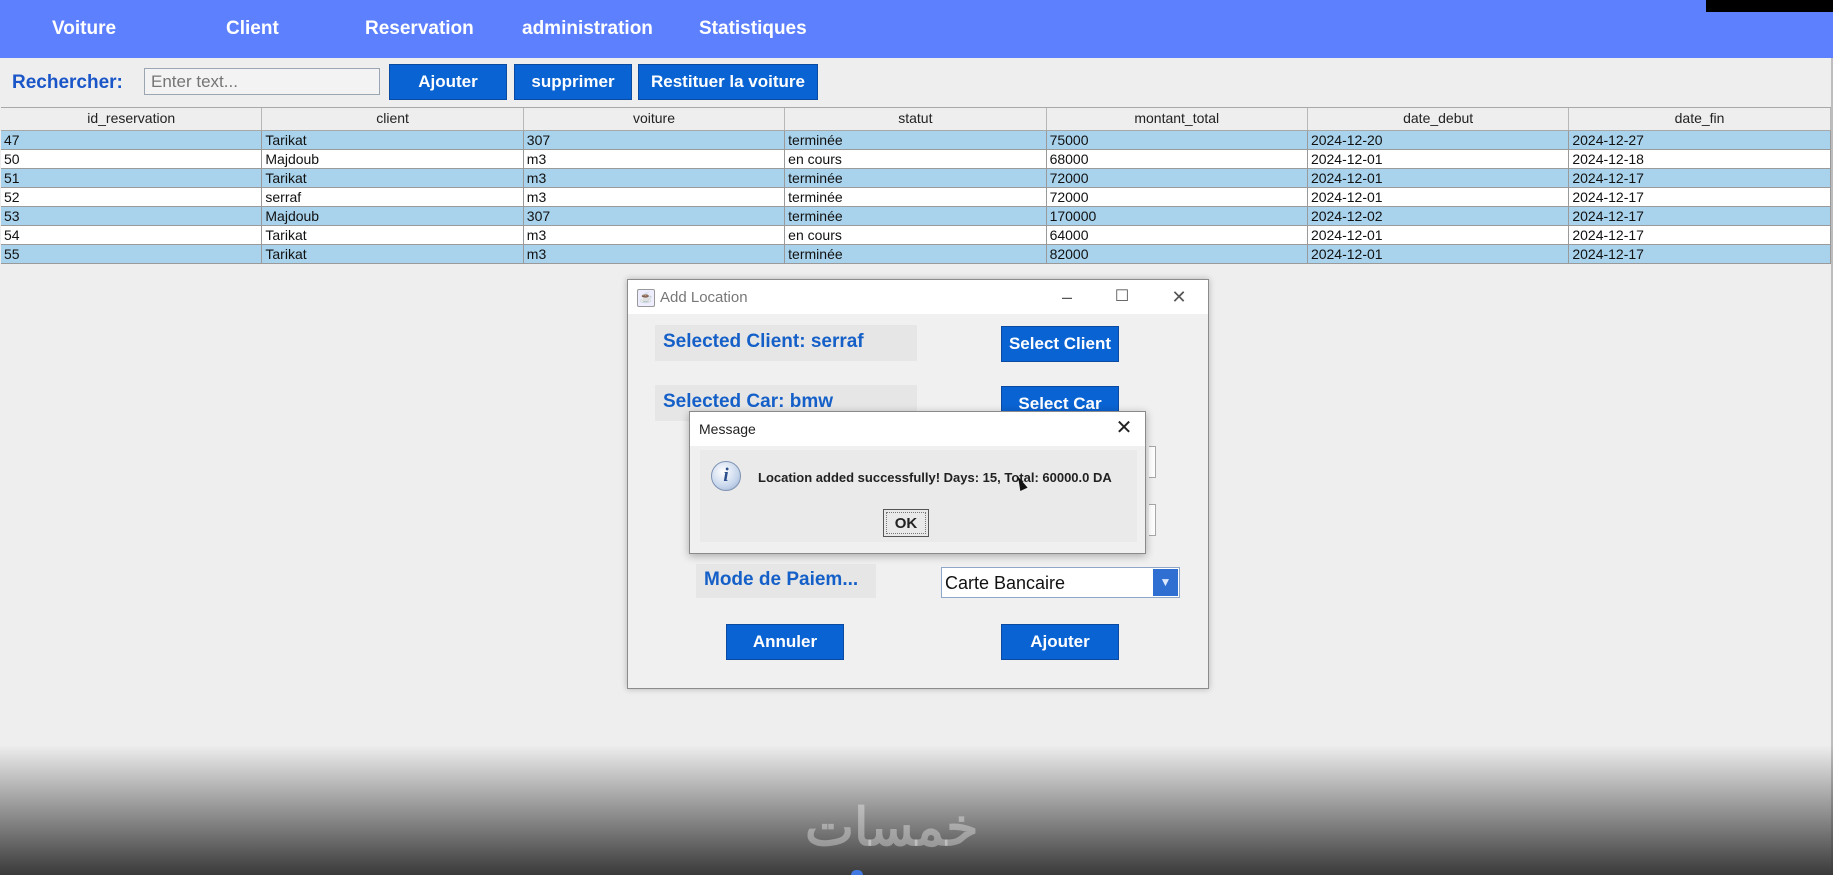  What do you see at coordinates (132, 140) in the screenshot?
I see `table-cell: 47` at bounding box center [132, 140].